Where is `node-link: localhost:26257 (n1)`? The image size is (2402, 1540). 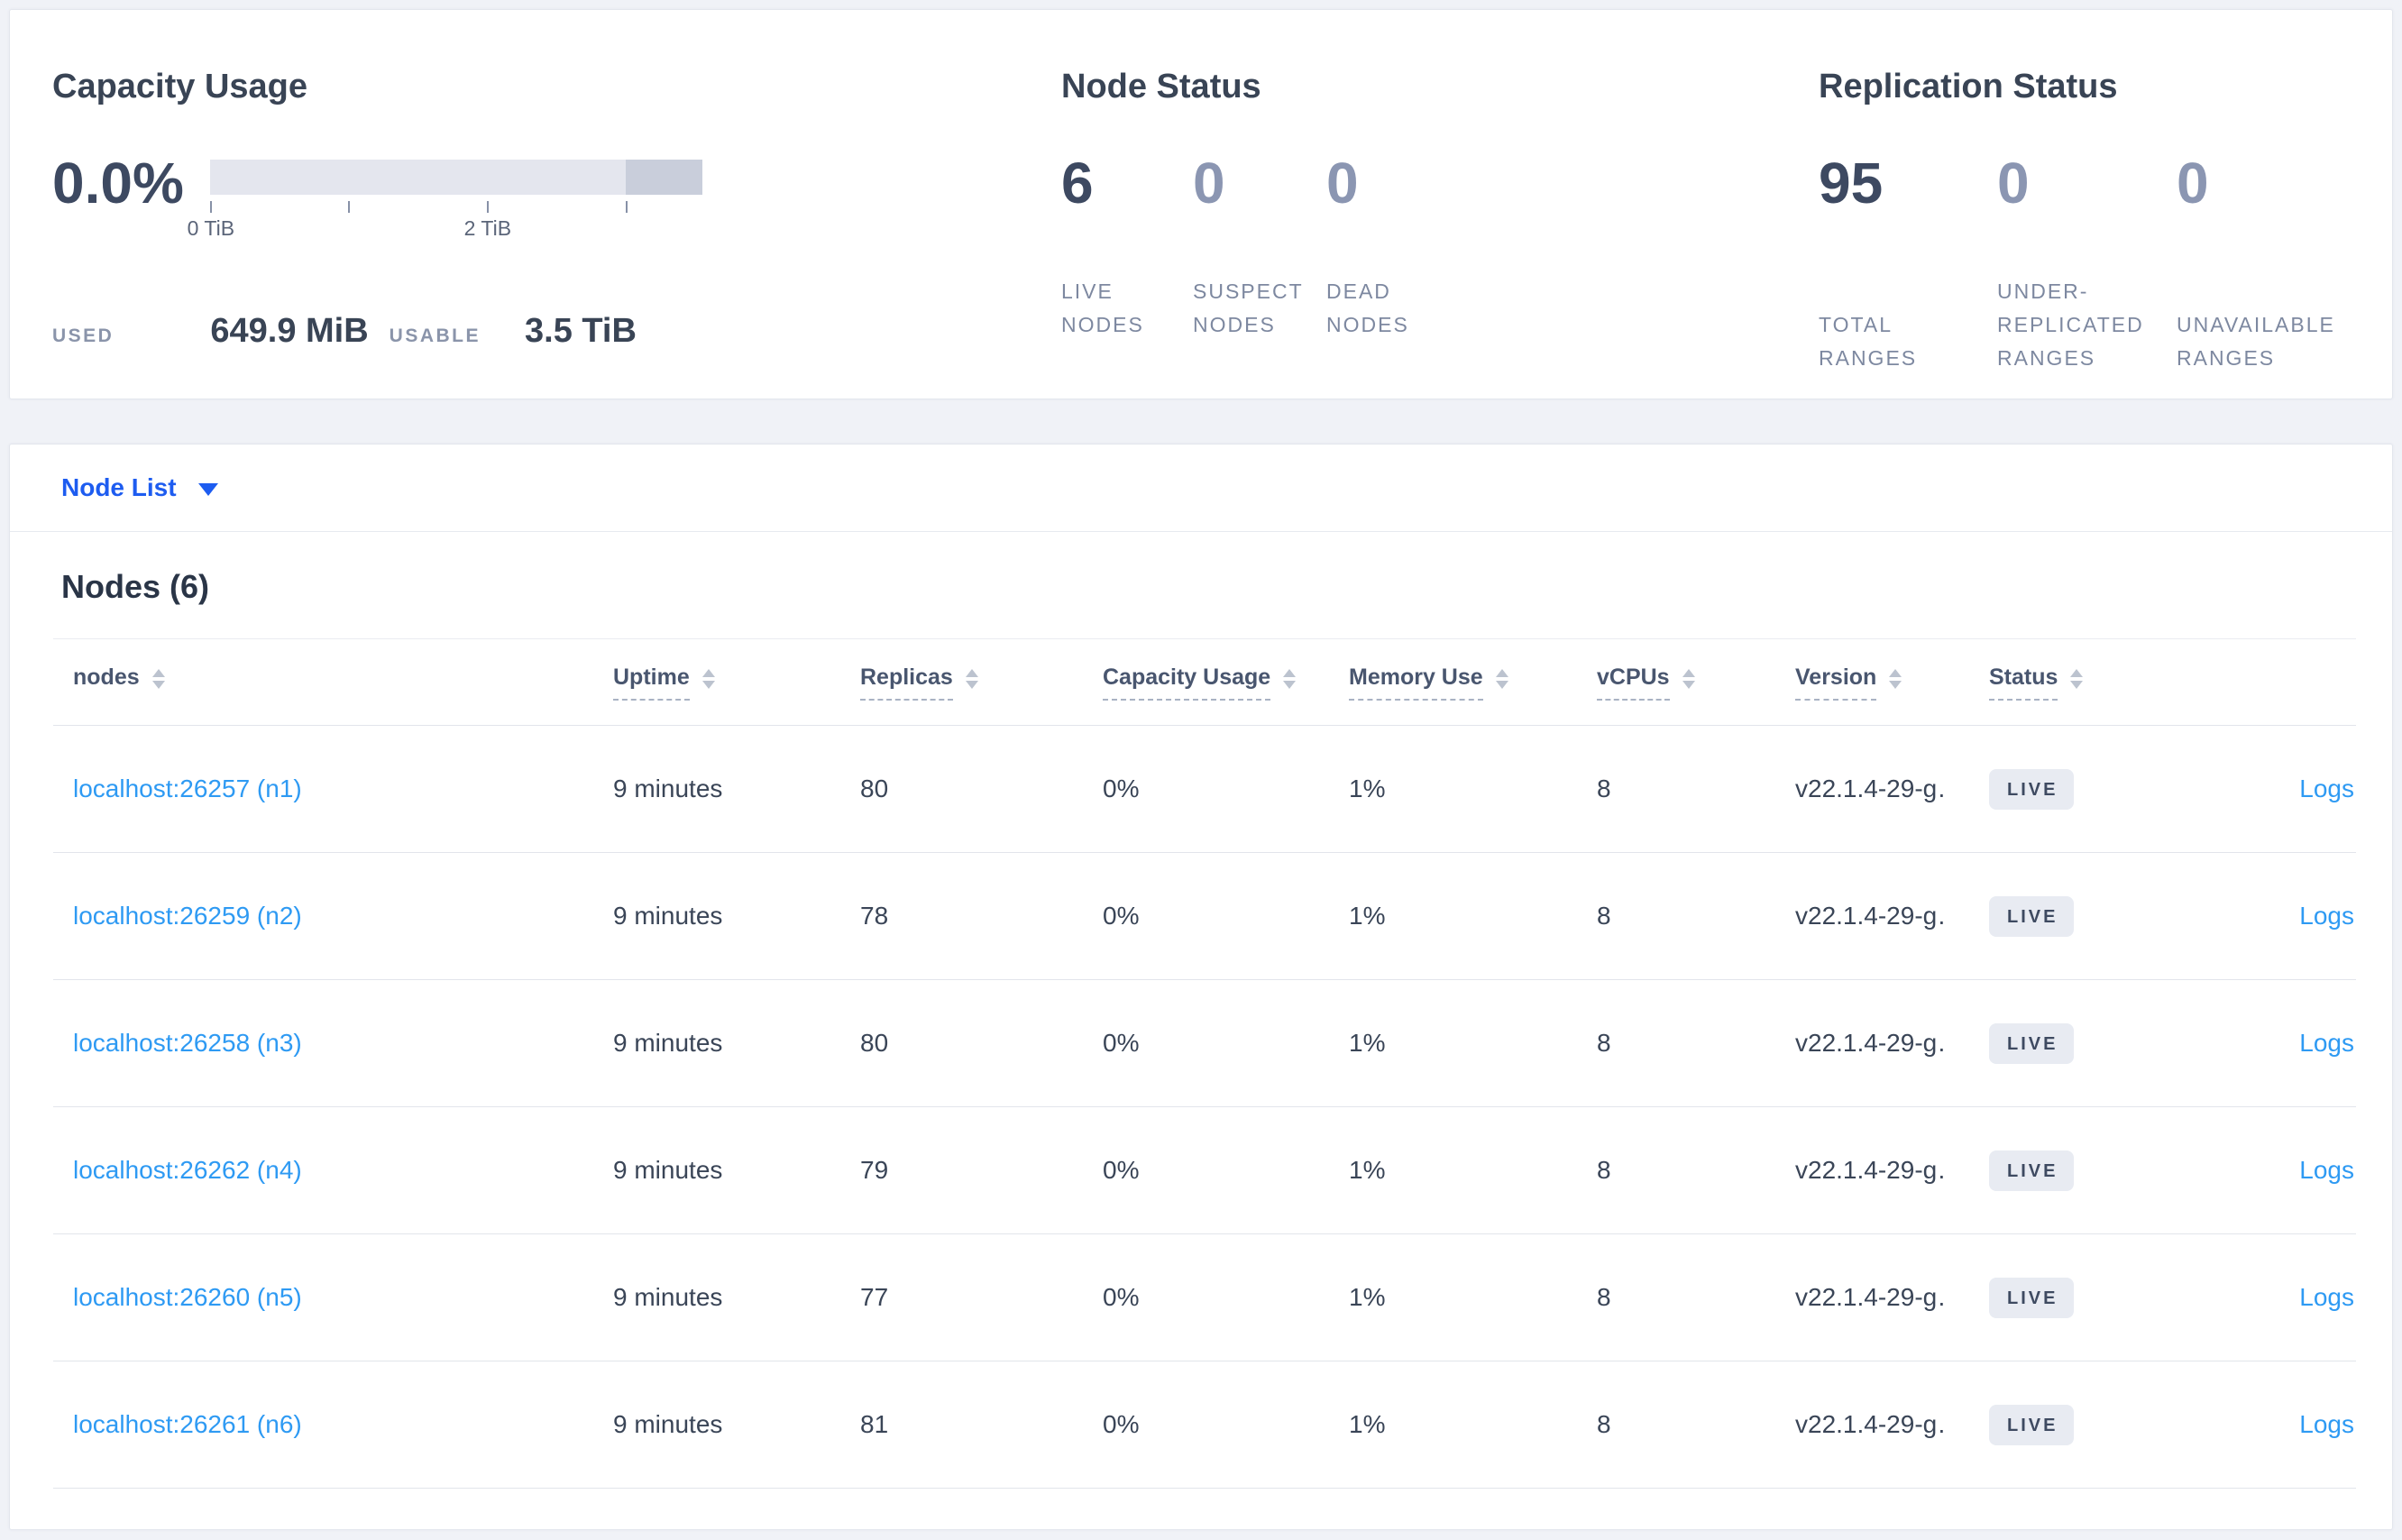
node-link: localhost:26257 (n1) is located at coordinates (311, 789).